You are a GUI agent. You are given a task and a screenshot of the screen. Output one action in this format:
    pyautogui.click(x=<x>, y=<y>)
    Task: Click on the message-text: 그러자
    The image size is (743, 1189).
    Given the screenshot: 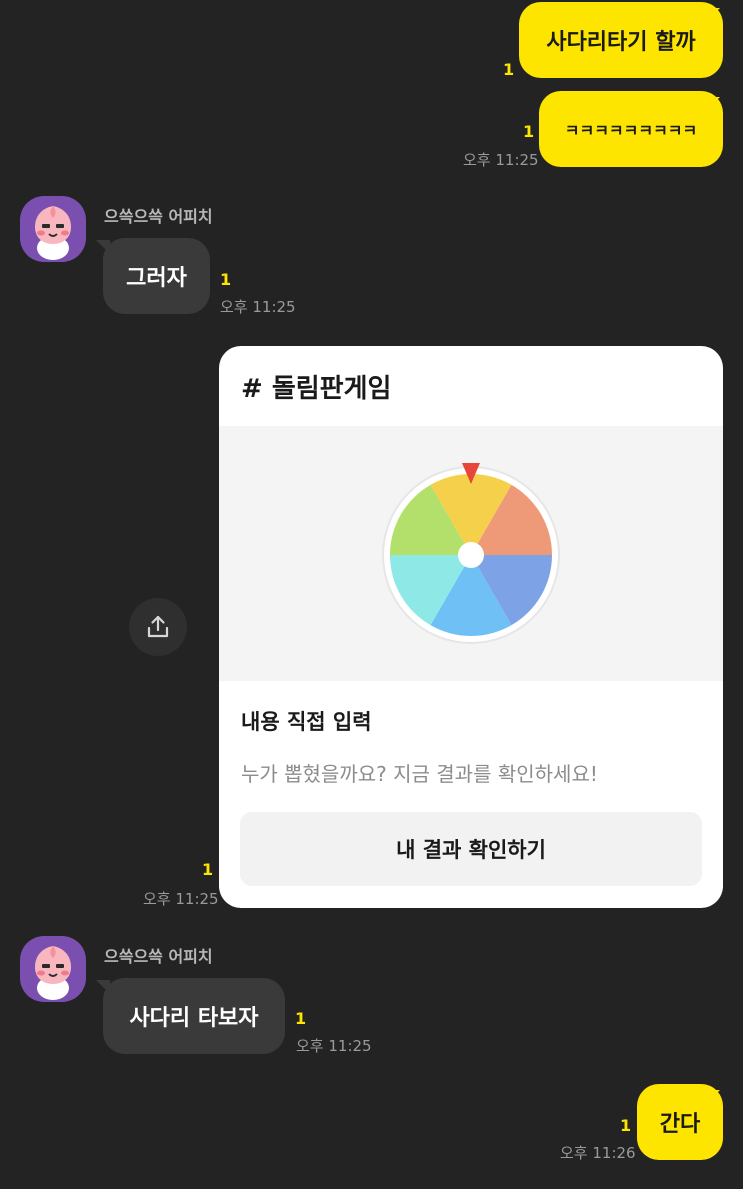 What is the action you would take?
    pyautogui.click(x=156, y=278)
    